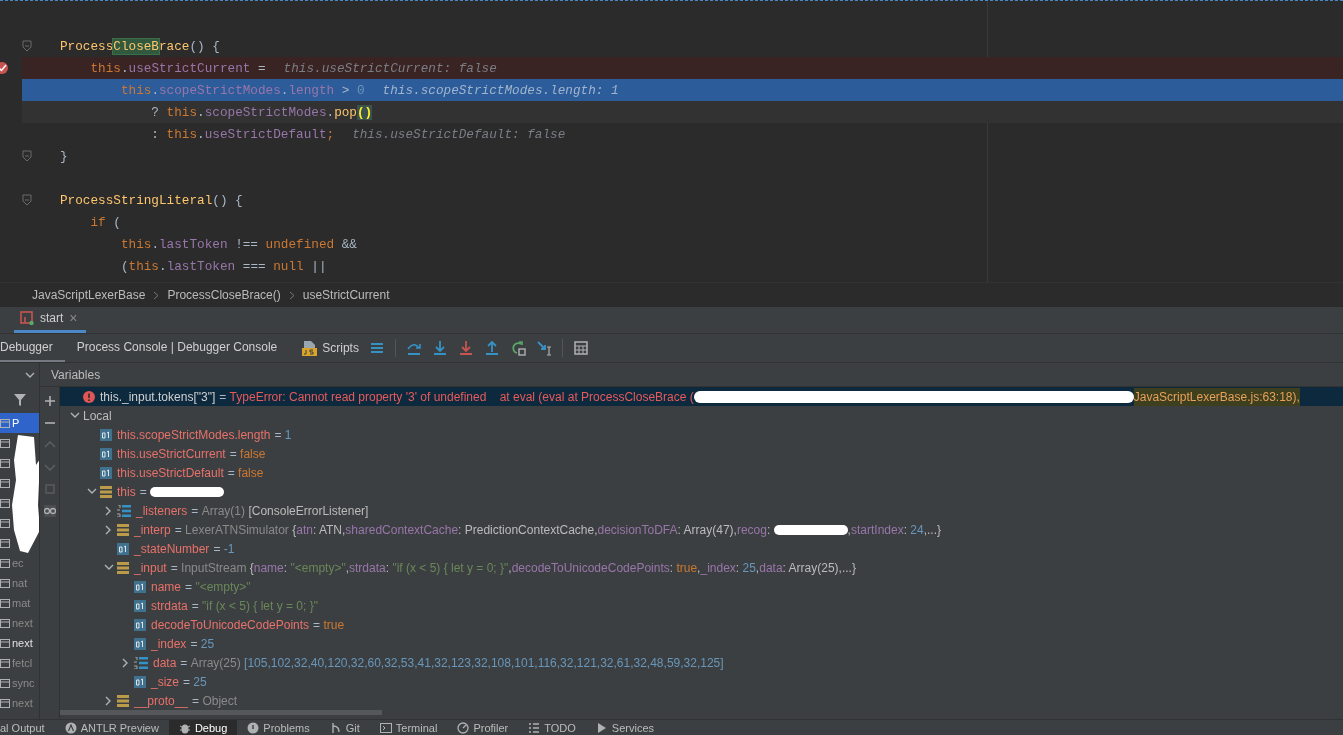 Image resolution: width=1343 pixels, height=735 pixels. What do you see at coordinates (224, 295) in the screenshot?
I see `breadcrumb-item: ProcessCloseBrace()` at bounding box center [224, 295].